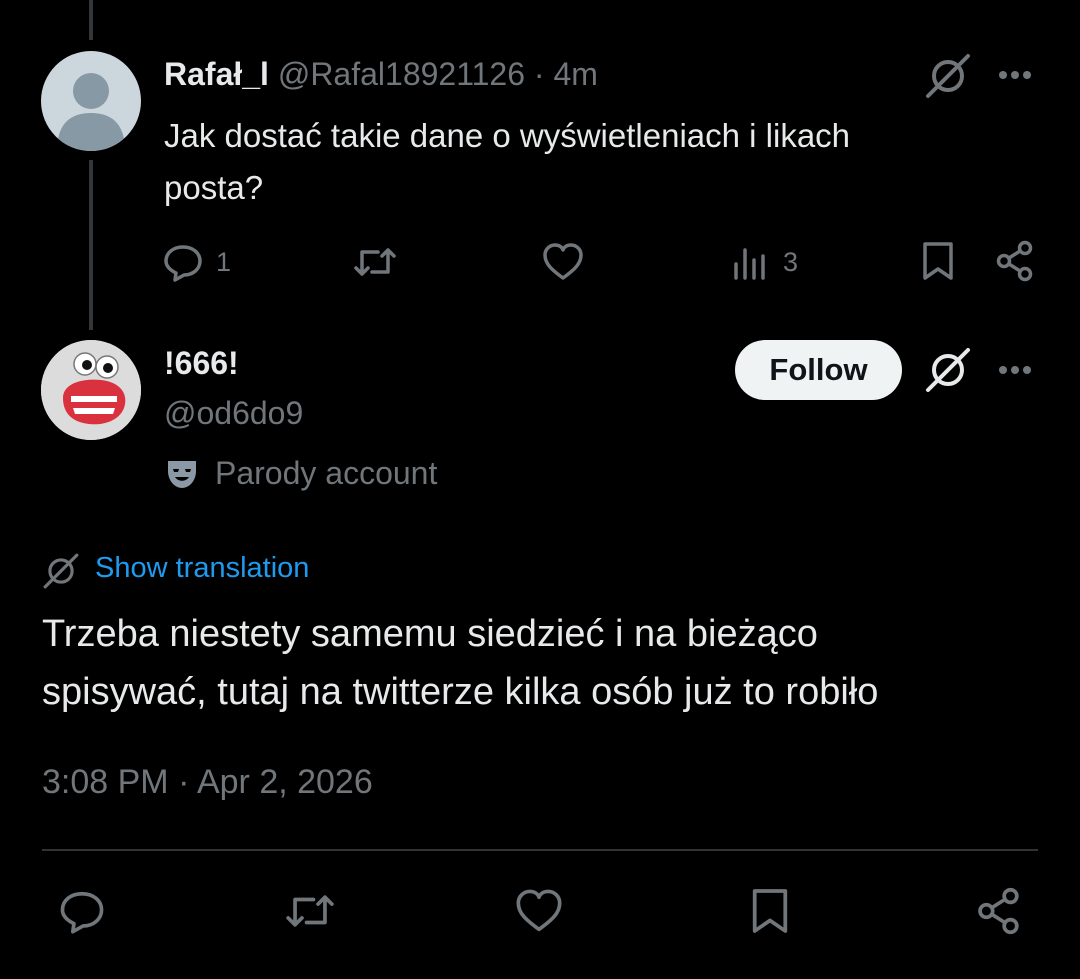  Describe the element at coordinates (216, 74) in the screenshot. I see `reply-display-name: Rafał_l` at that location.